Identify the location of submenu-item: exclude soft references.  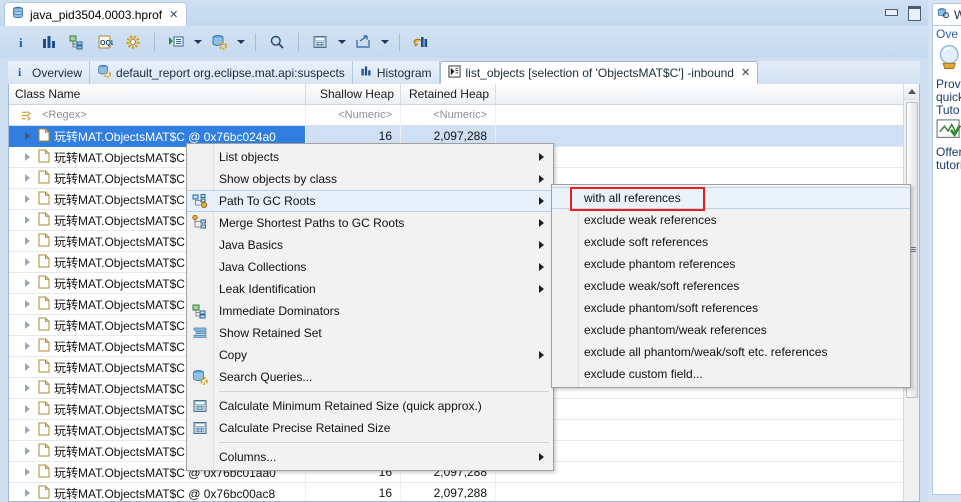
(731, 242).